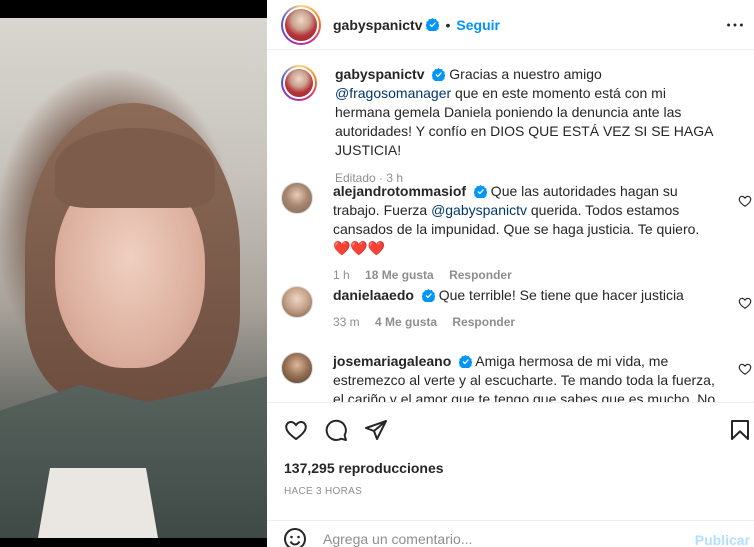  I want to click on post-time: HACE 3 HORAS, so click(323, 491).